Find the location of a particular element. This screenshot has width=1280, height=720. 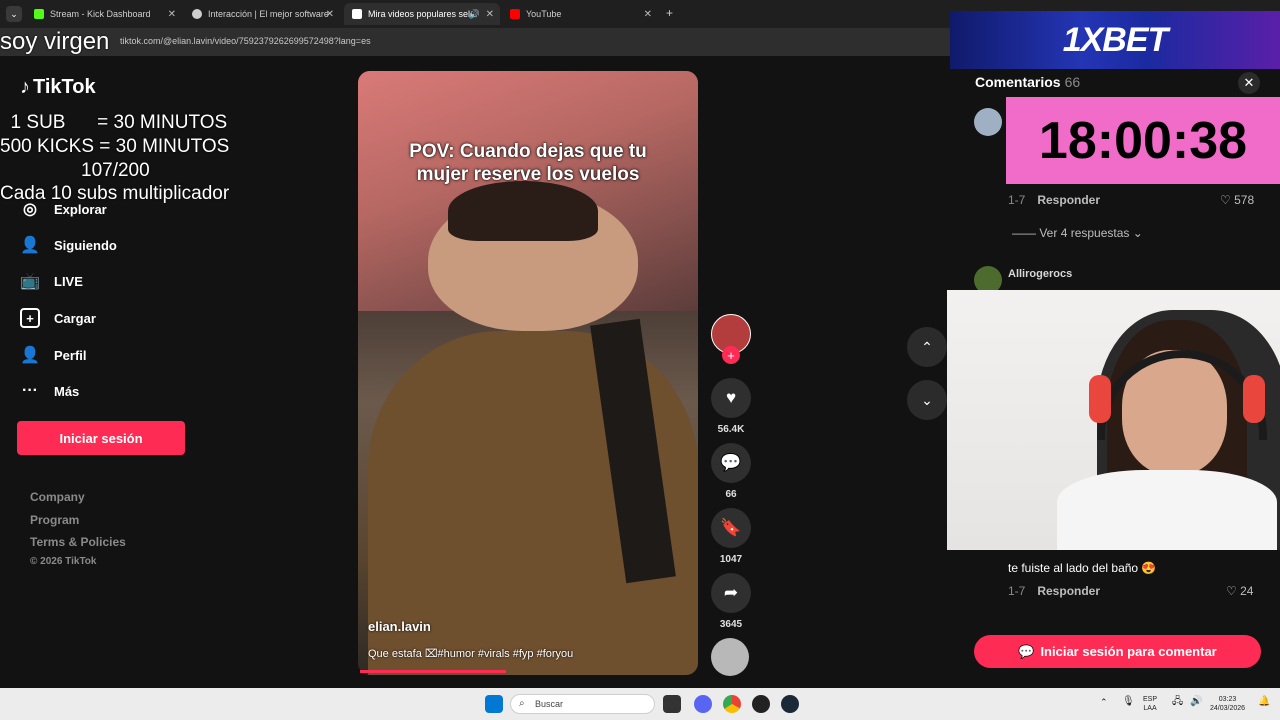

share-count: 3645 is located at coordinates (731, 624).